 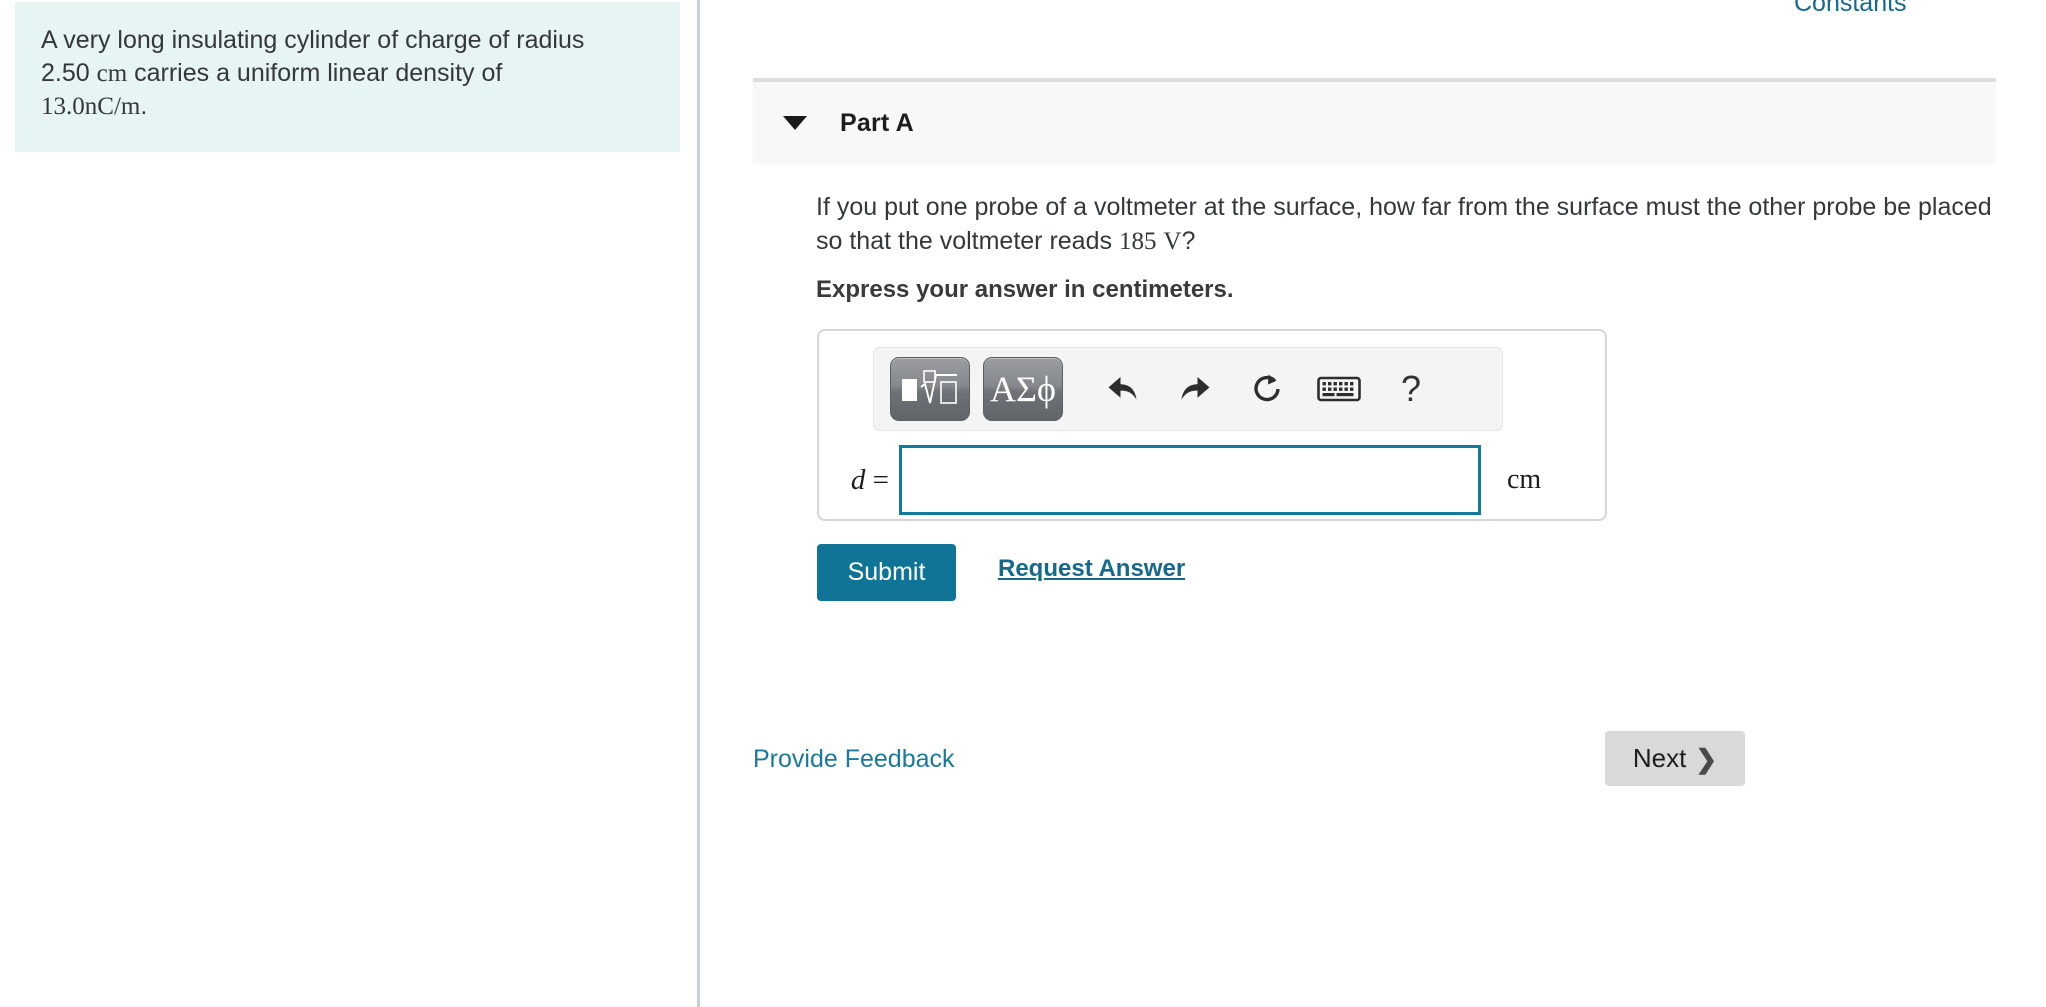 What do you see at coordinates (795, 123) in the screenshot?
I see `caret-down-icon` at bounding box center [795, 123].